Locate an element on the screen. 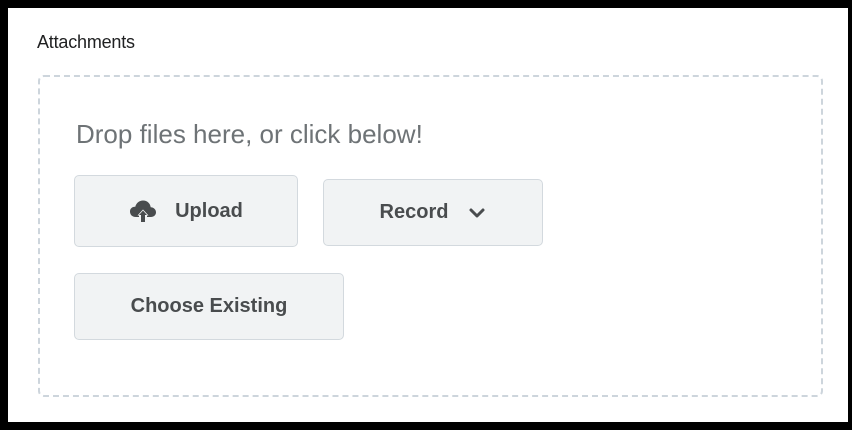 Image resolution: width=852 pixels, height=430 pixels. chevron-down-icon is located at coordinates (477, 213).